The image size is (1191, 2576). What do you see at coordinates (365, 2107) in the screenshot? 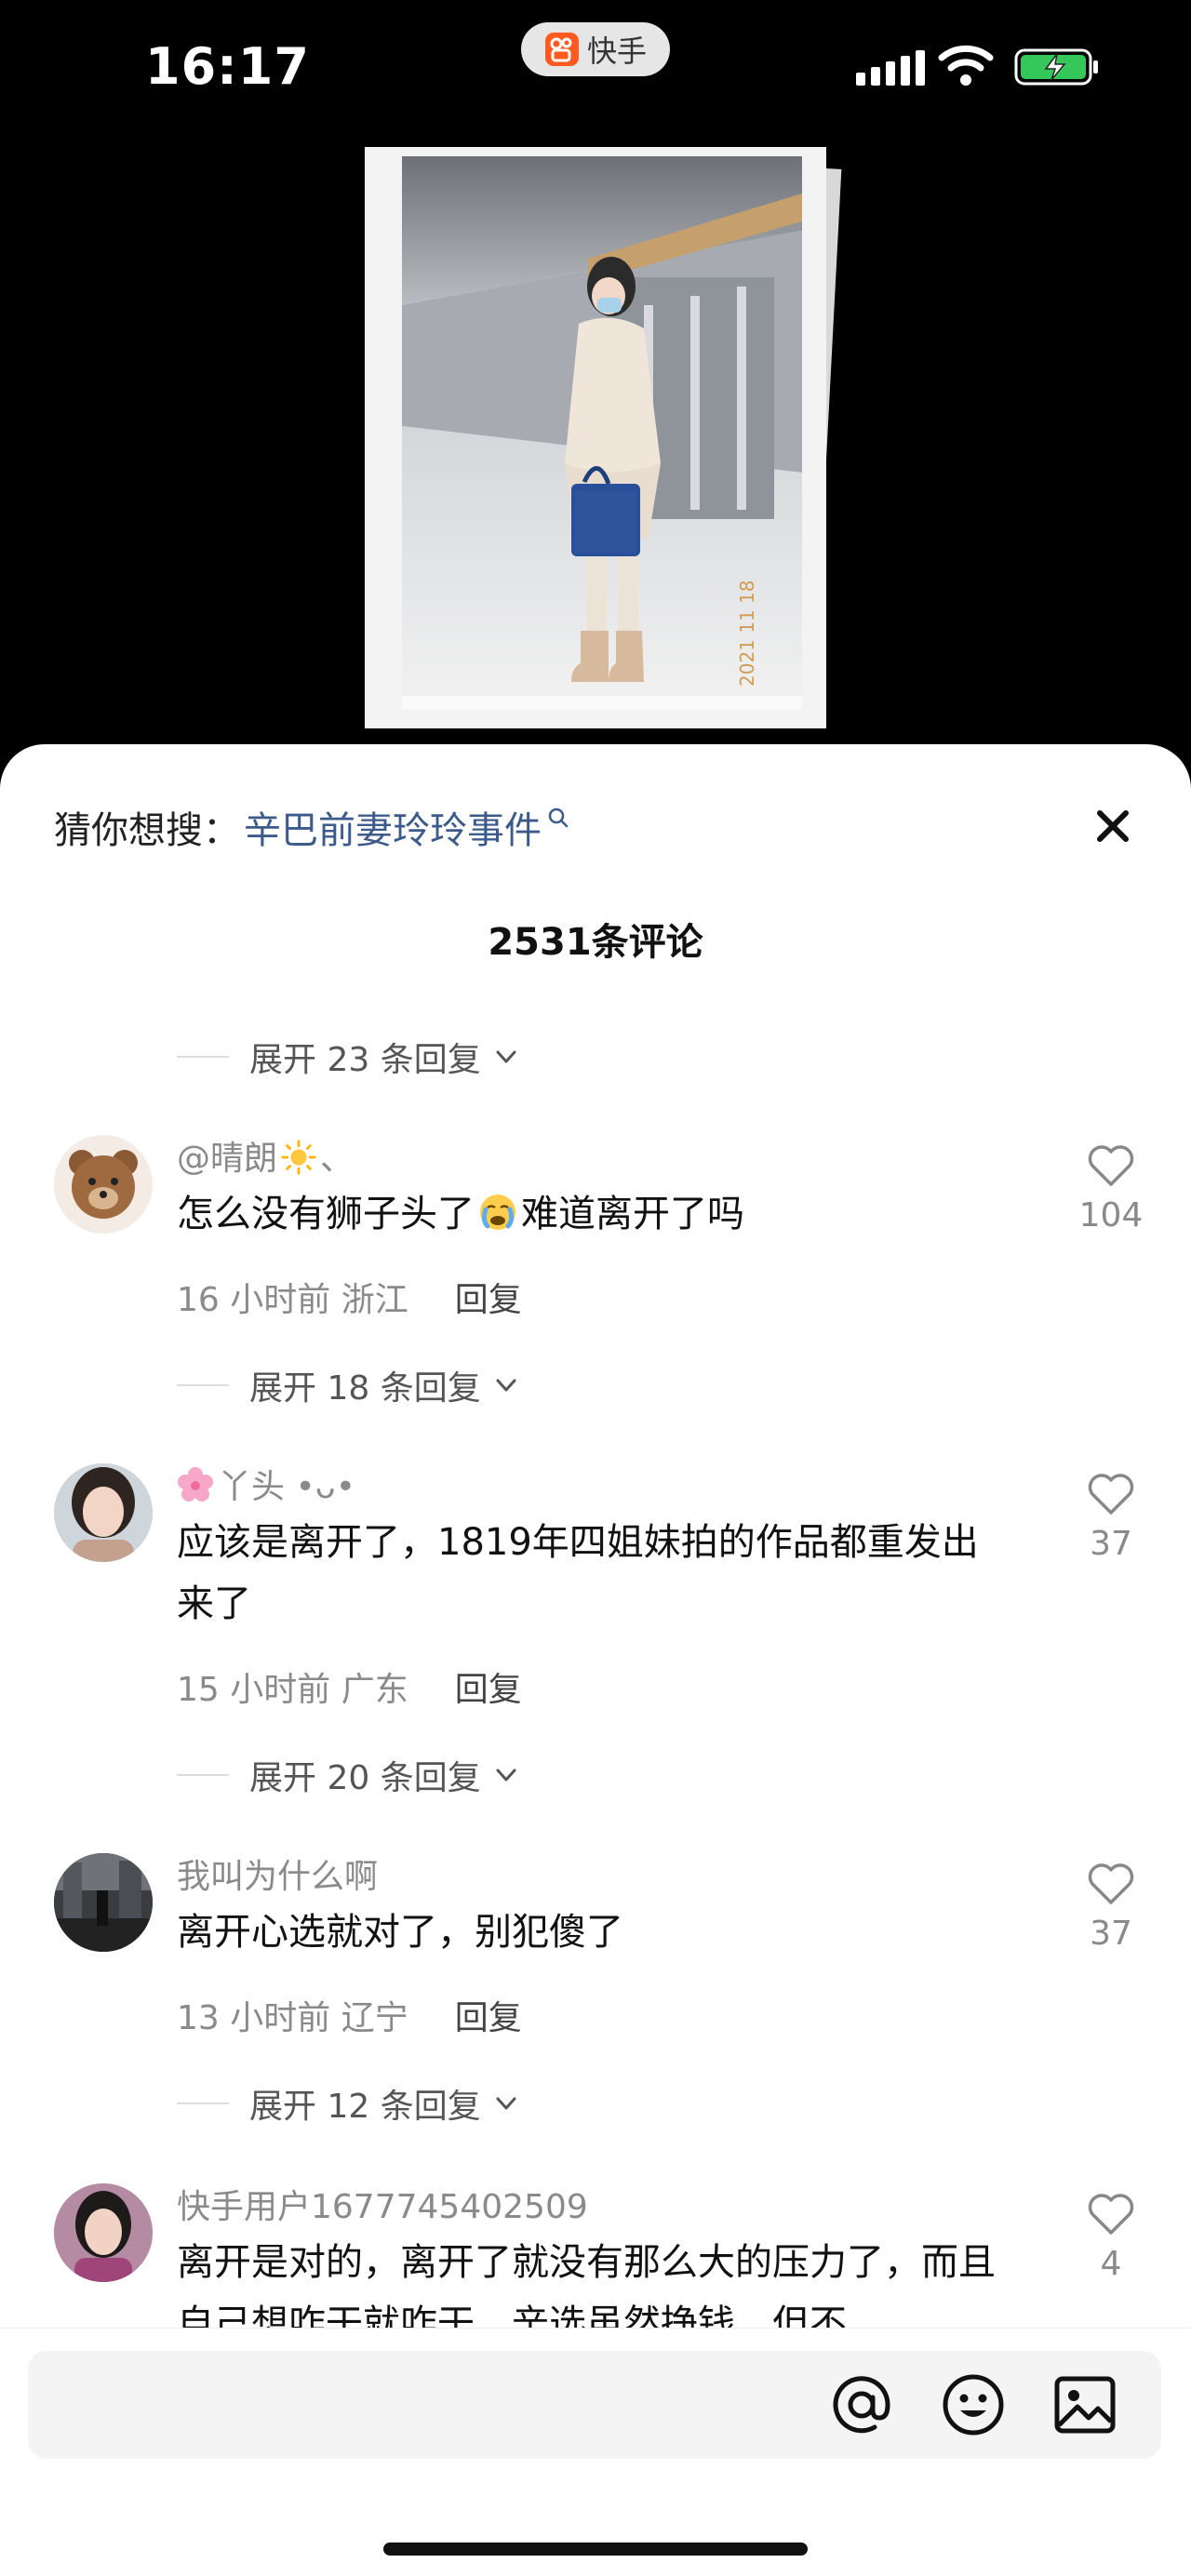
I see `expand-replies-label: 展开 12 条回复` at bounding box center [365, 2107].